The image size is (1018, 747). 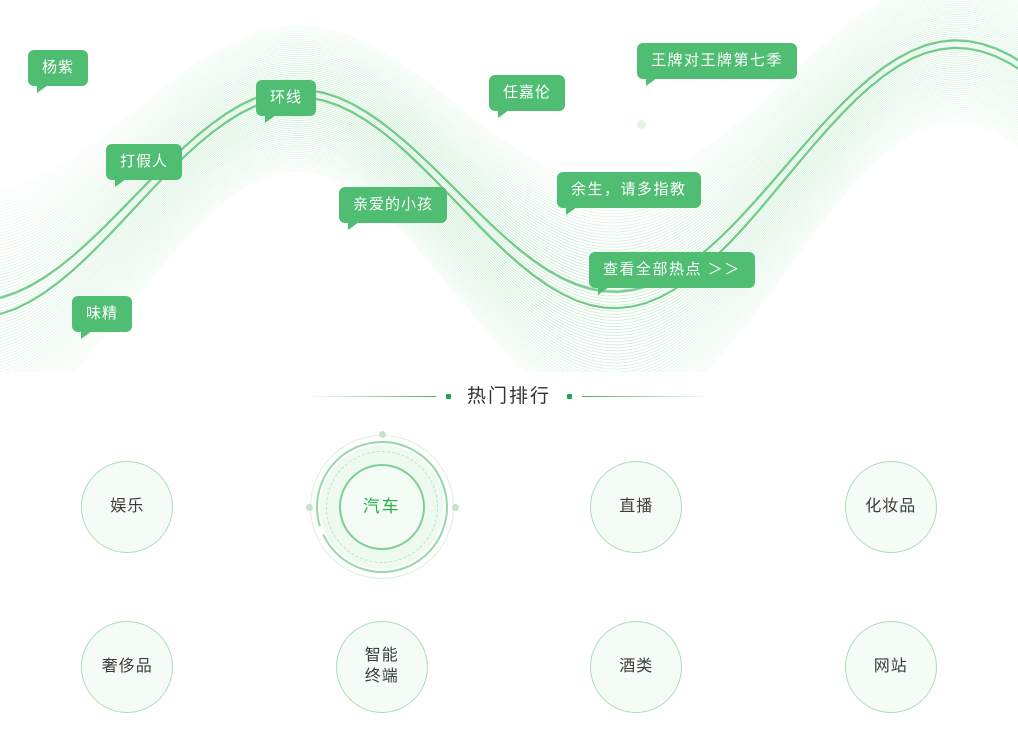 I want to click on hot-topic-bubble: 环线, so click(x=286, y=98).